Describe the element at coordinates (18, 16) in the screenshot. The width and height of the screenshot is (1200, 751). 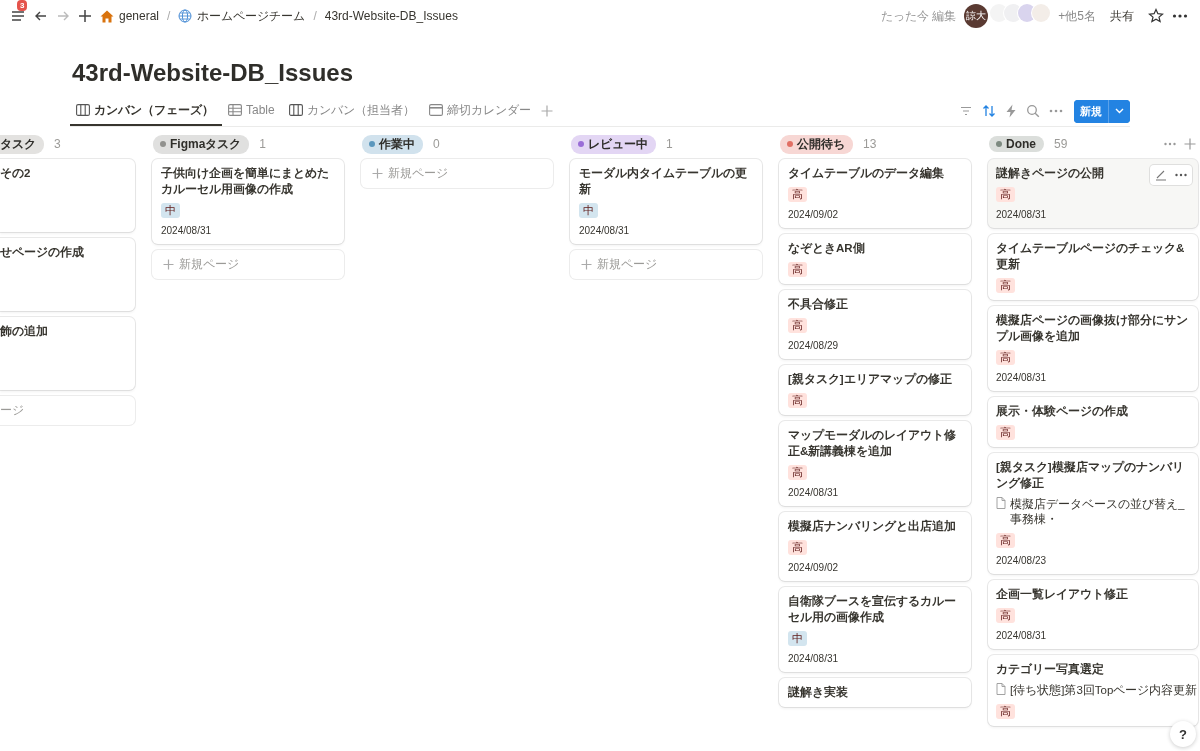
I see `menu-icon` at that location.